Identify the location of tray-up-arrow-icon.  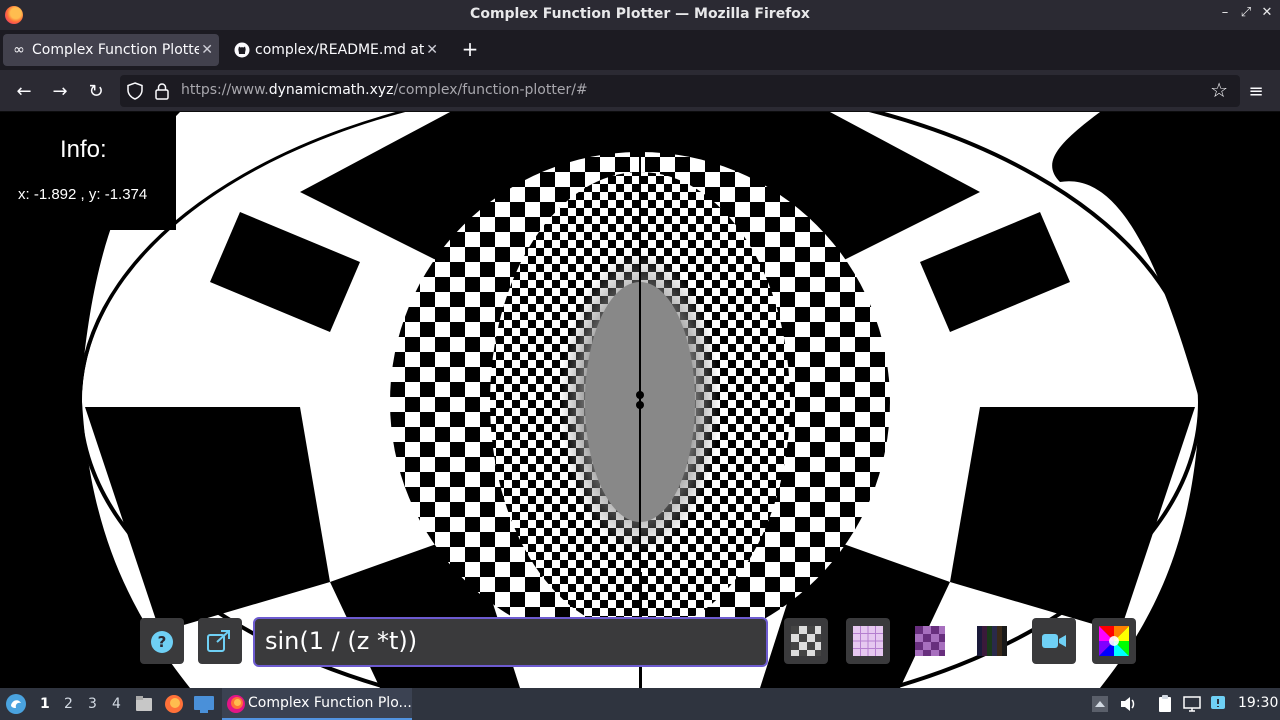
(1100, 704).